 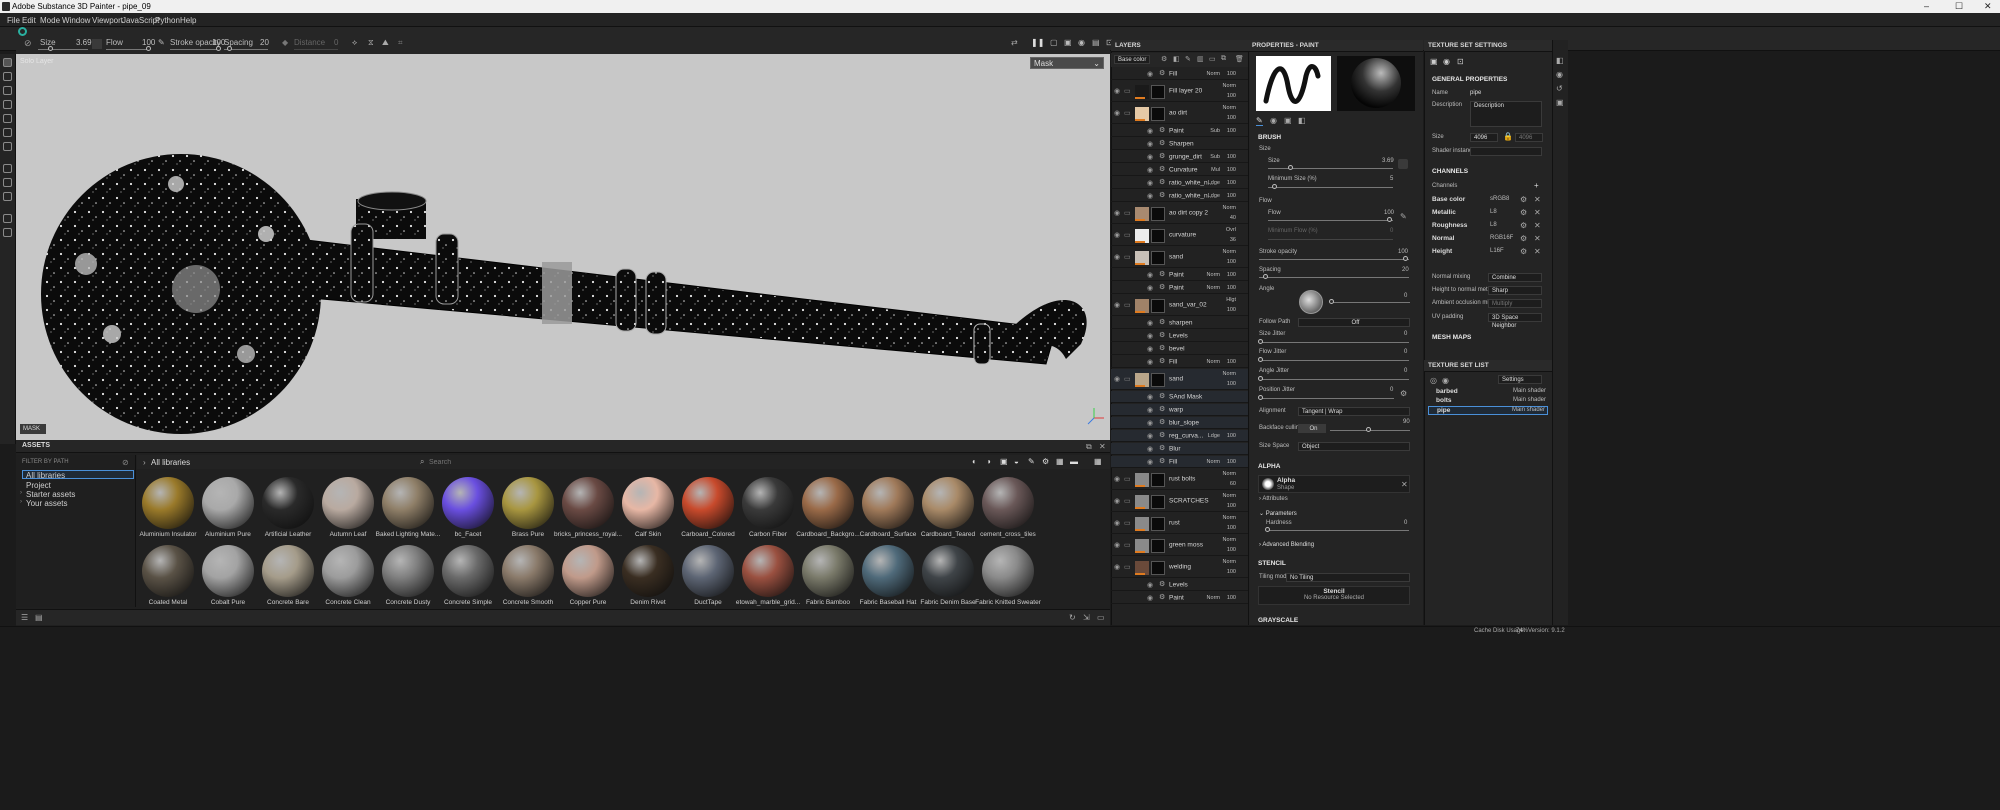 What do you see at coordinates (1188, 59) in the screenshot?
I see `add-paint-layer-icon: ✎` at bounding box center [1188, 59].